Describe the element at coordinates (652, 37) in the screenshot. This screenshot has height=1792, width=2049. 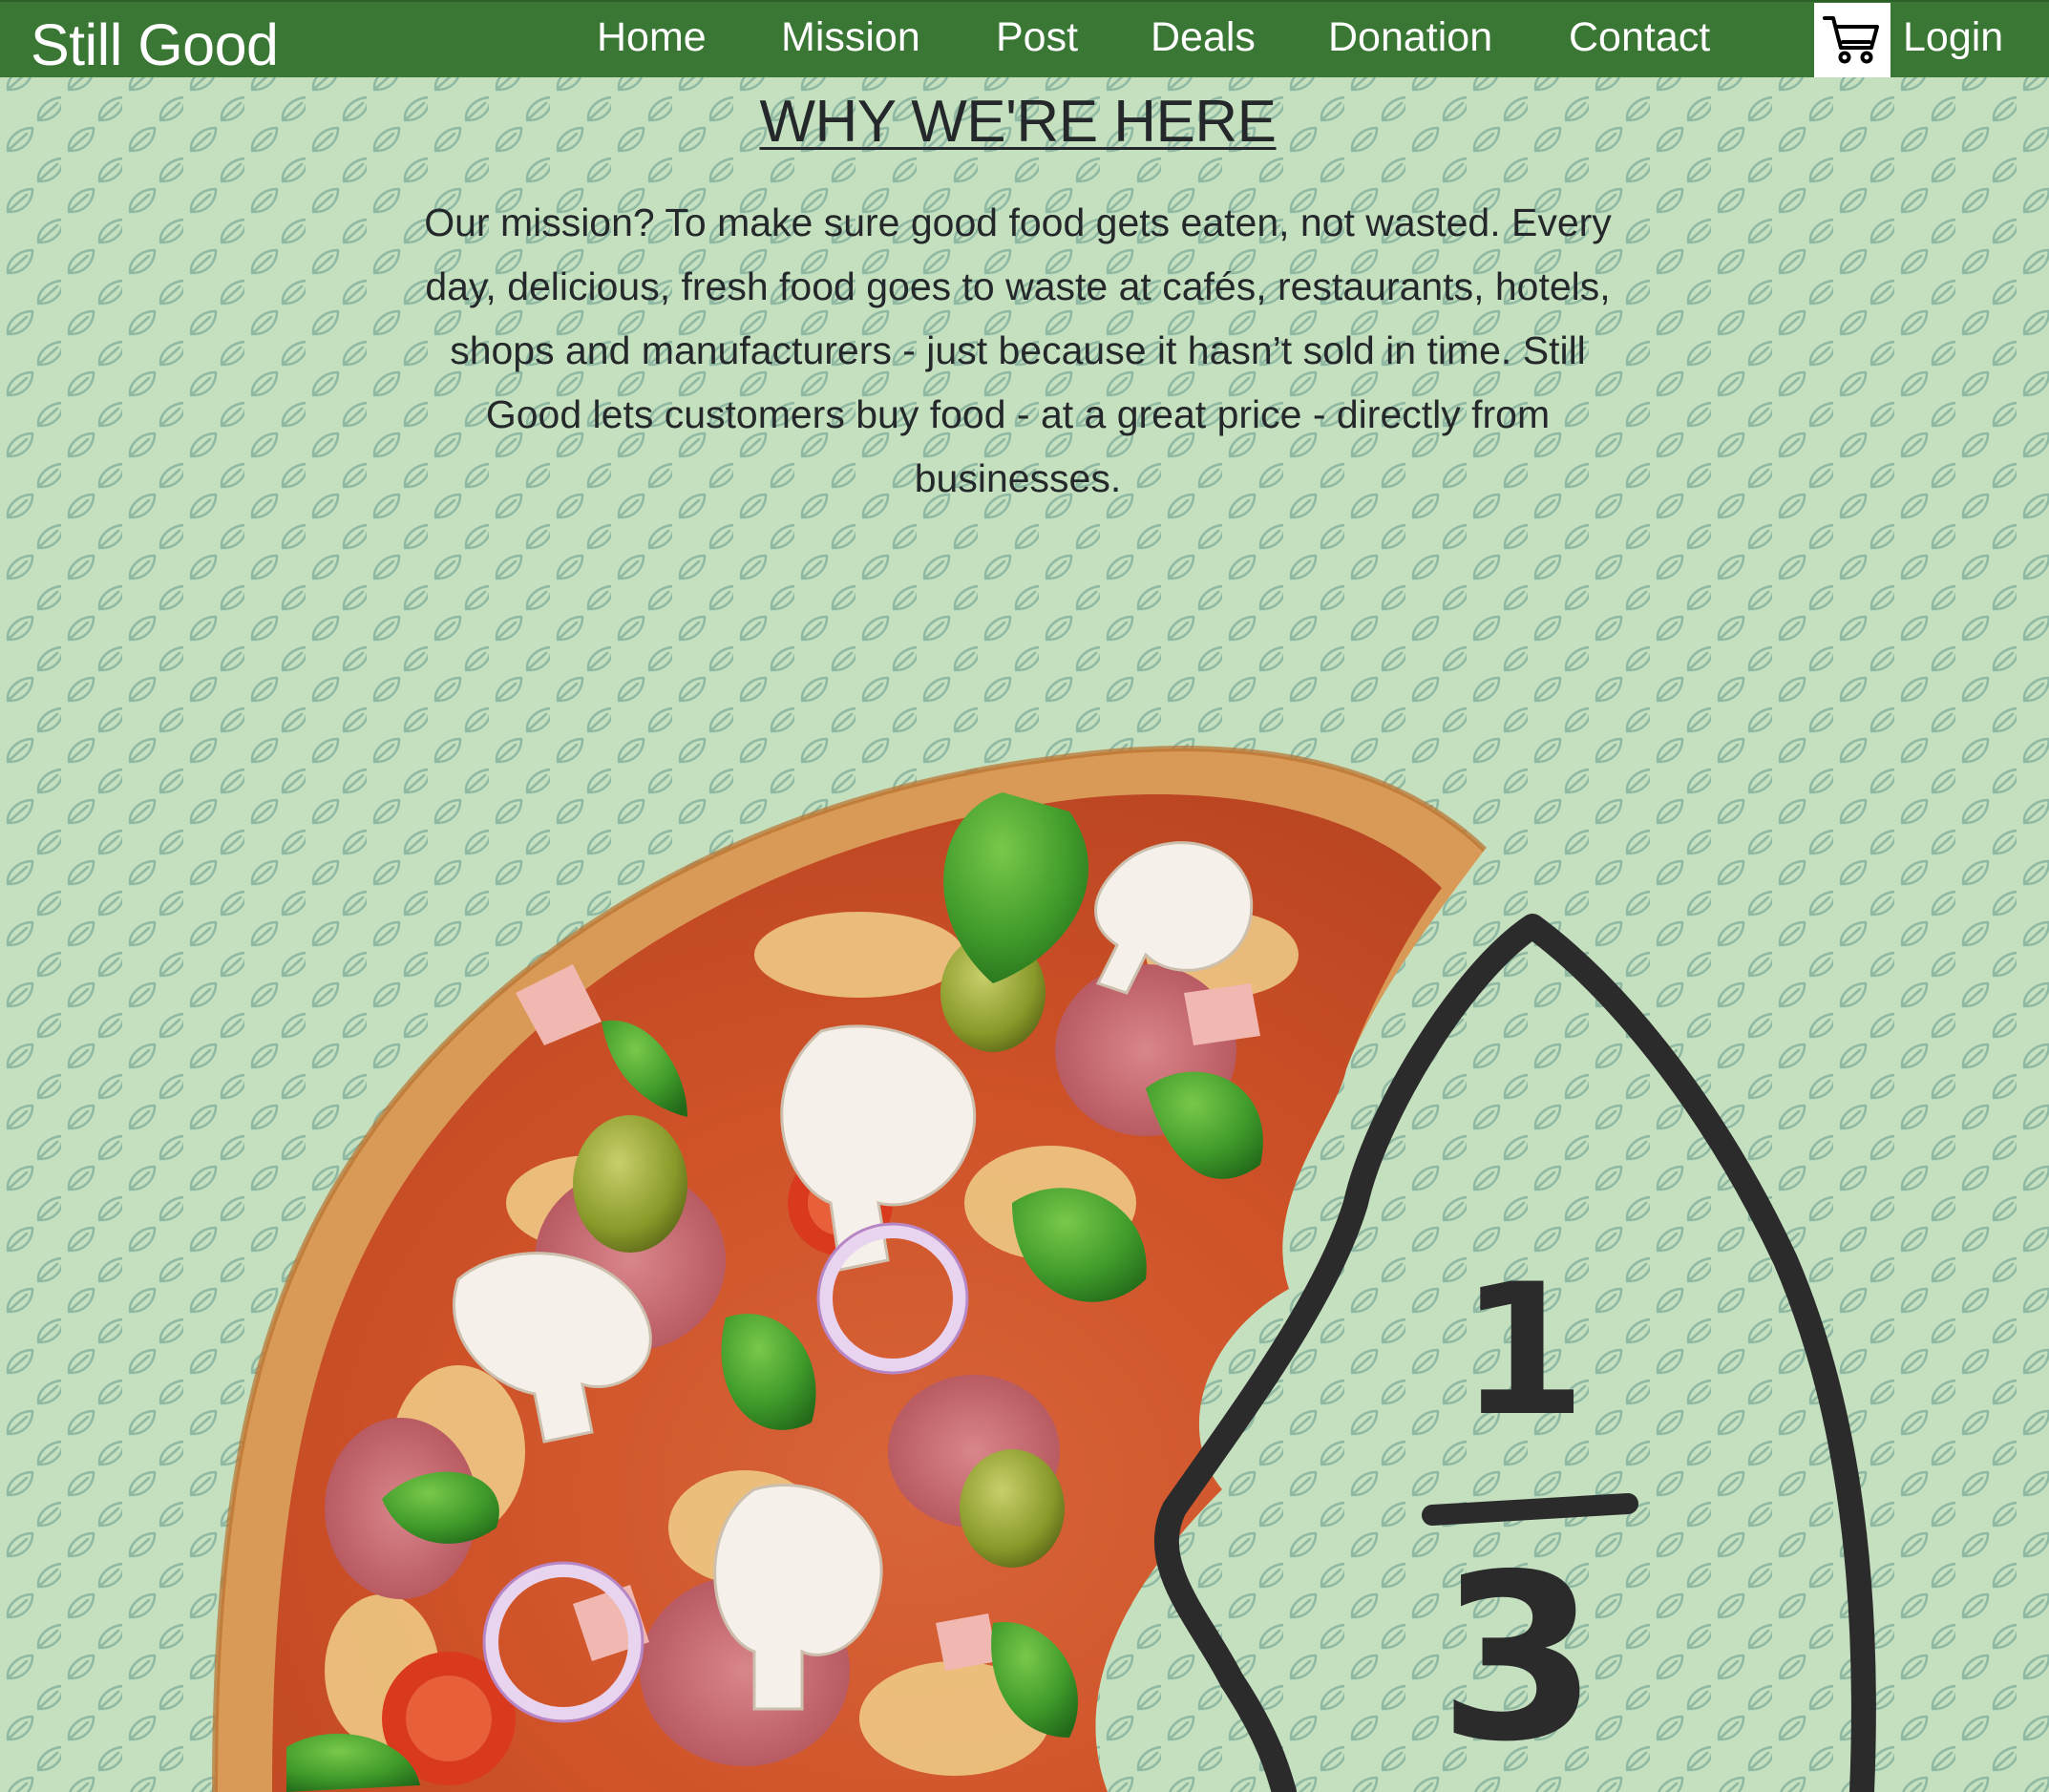
I see `nav-link-home: Home` at that location.